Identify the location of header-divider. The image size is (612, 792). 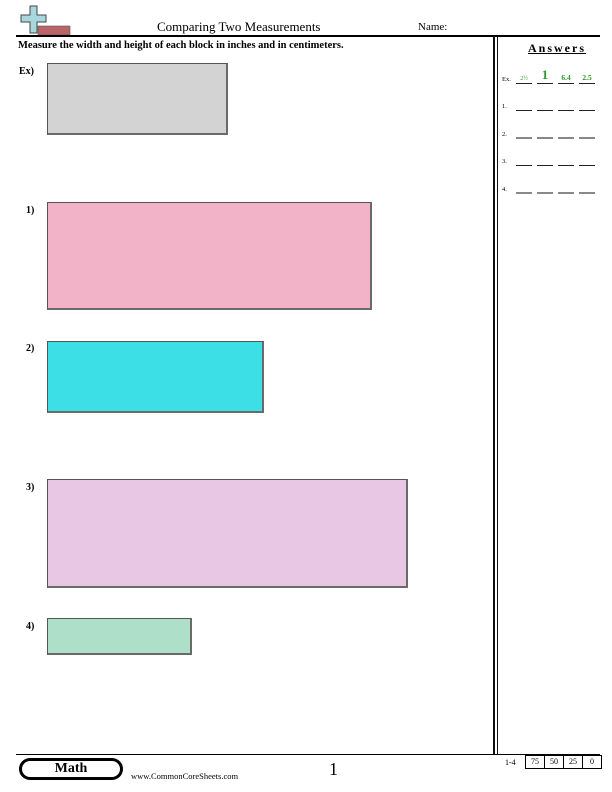
(308, 36).